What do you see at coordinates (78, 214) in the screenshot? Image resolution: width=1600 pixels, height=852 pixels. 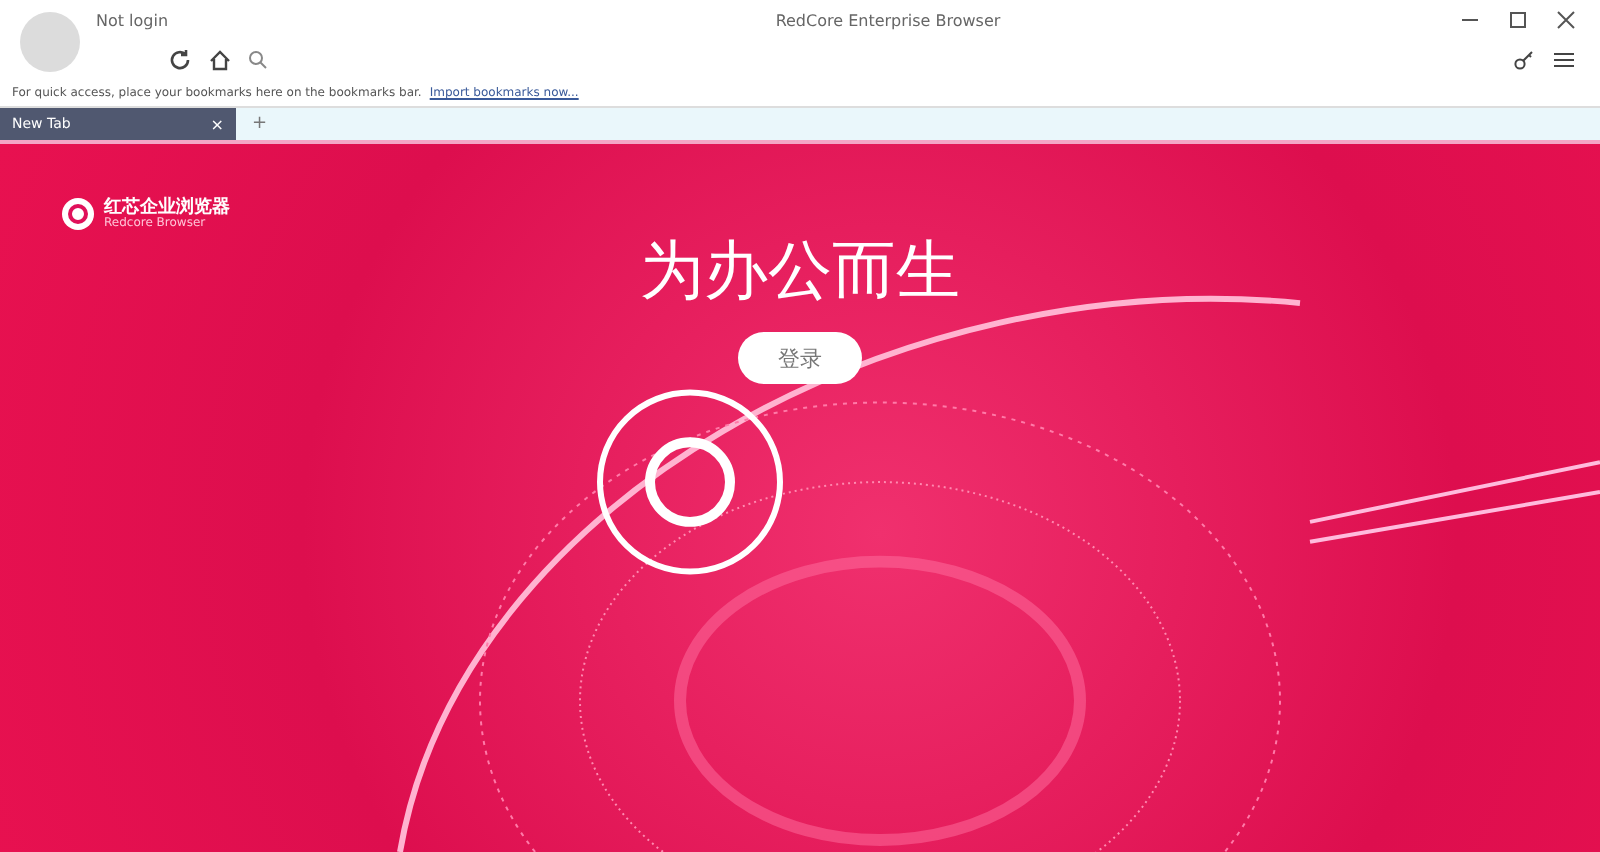 I see `logo-icon` at bounding box center [78, 214].